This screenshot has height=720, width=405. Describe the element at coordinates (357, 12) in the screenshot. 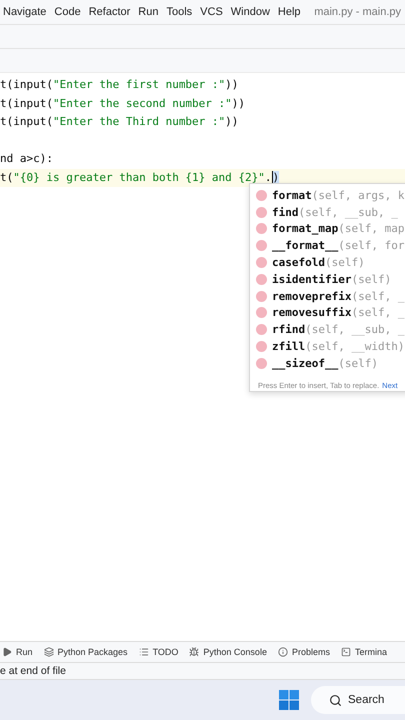

I see `window-title: main.py - main.py` at that location.